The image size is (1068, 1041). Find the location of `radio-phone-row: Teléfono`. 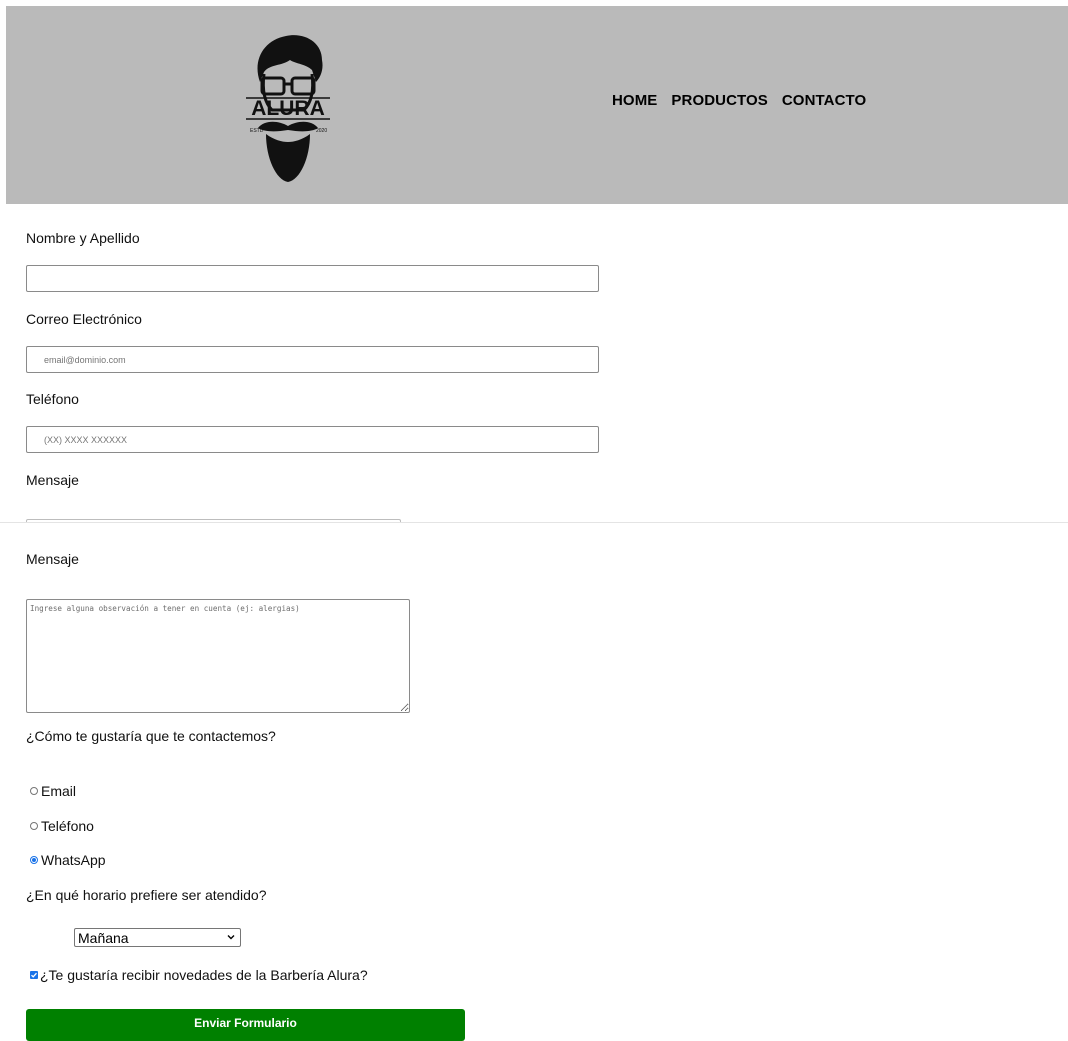

radio-phone-row: Teléfono is located at coordinates (62, 826).